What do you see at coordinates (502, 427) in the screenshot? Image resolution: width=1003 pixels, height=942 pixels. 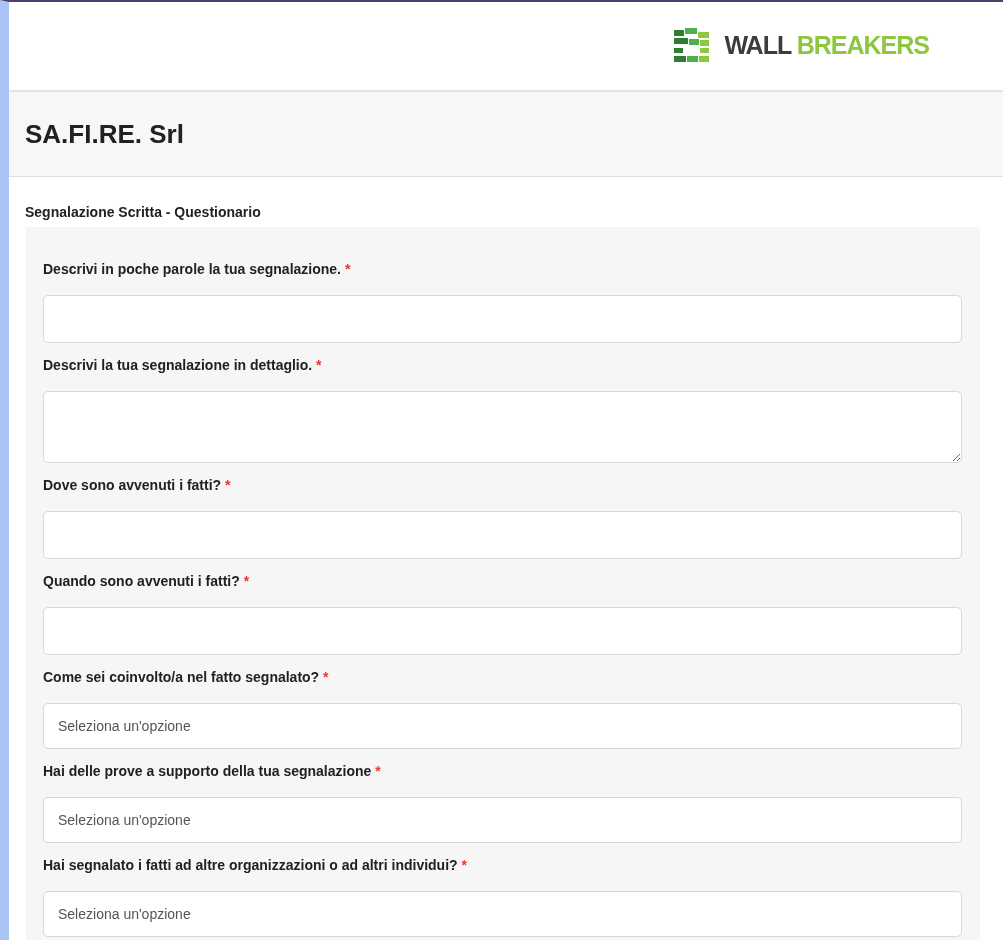 I see `textarea-field` at bounding box center [502, 427].